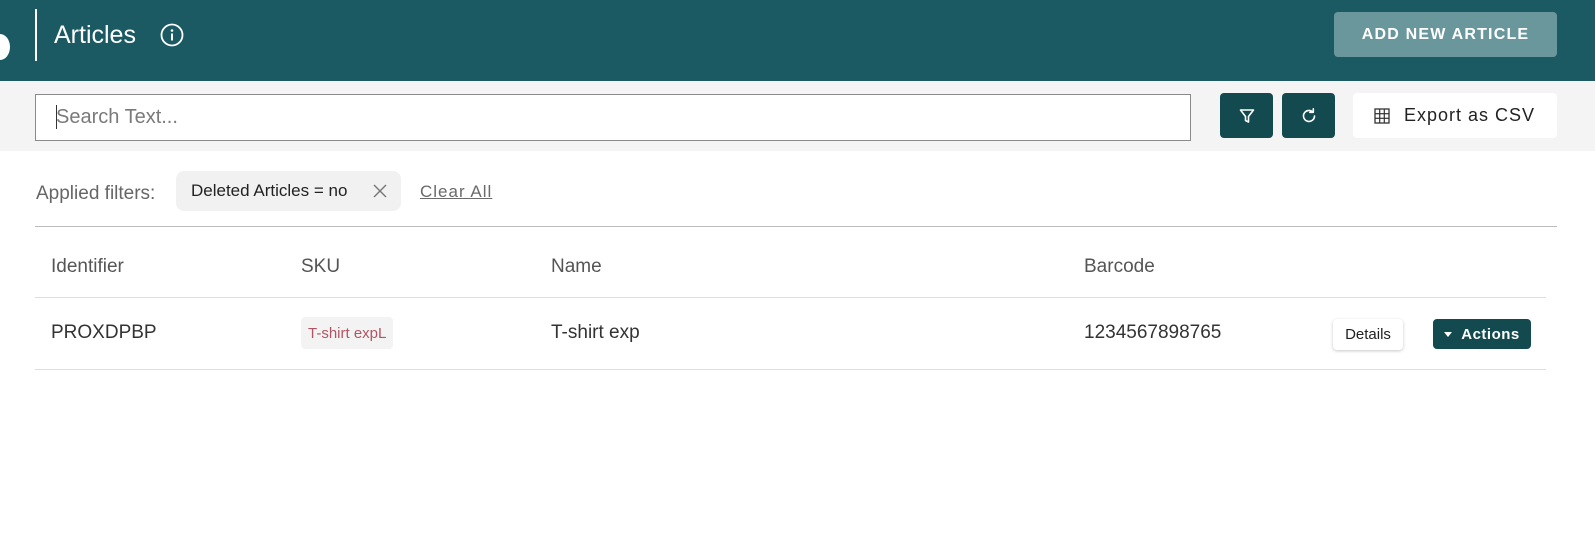 This screenshot has height=533, width=1595. I want to click on applied-filters-label: Applied filters:, so click(96, 193).